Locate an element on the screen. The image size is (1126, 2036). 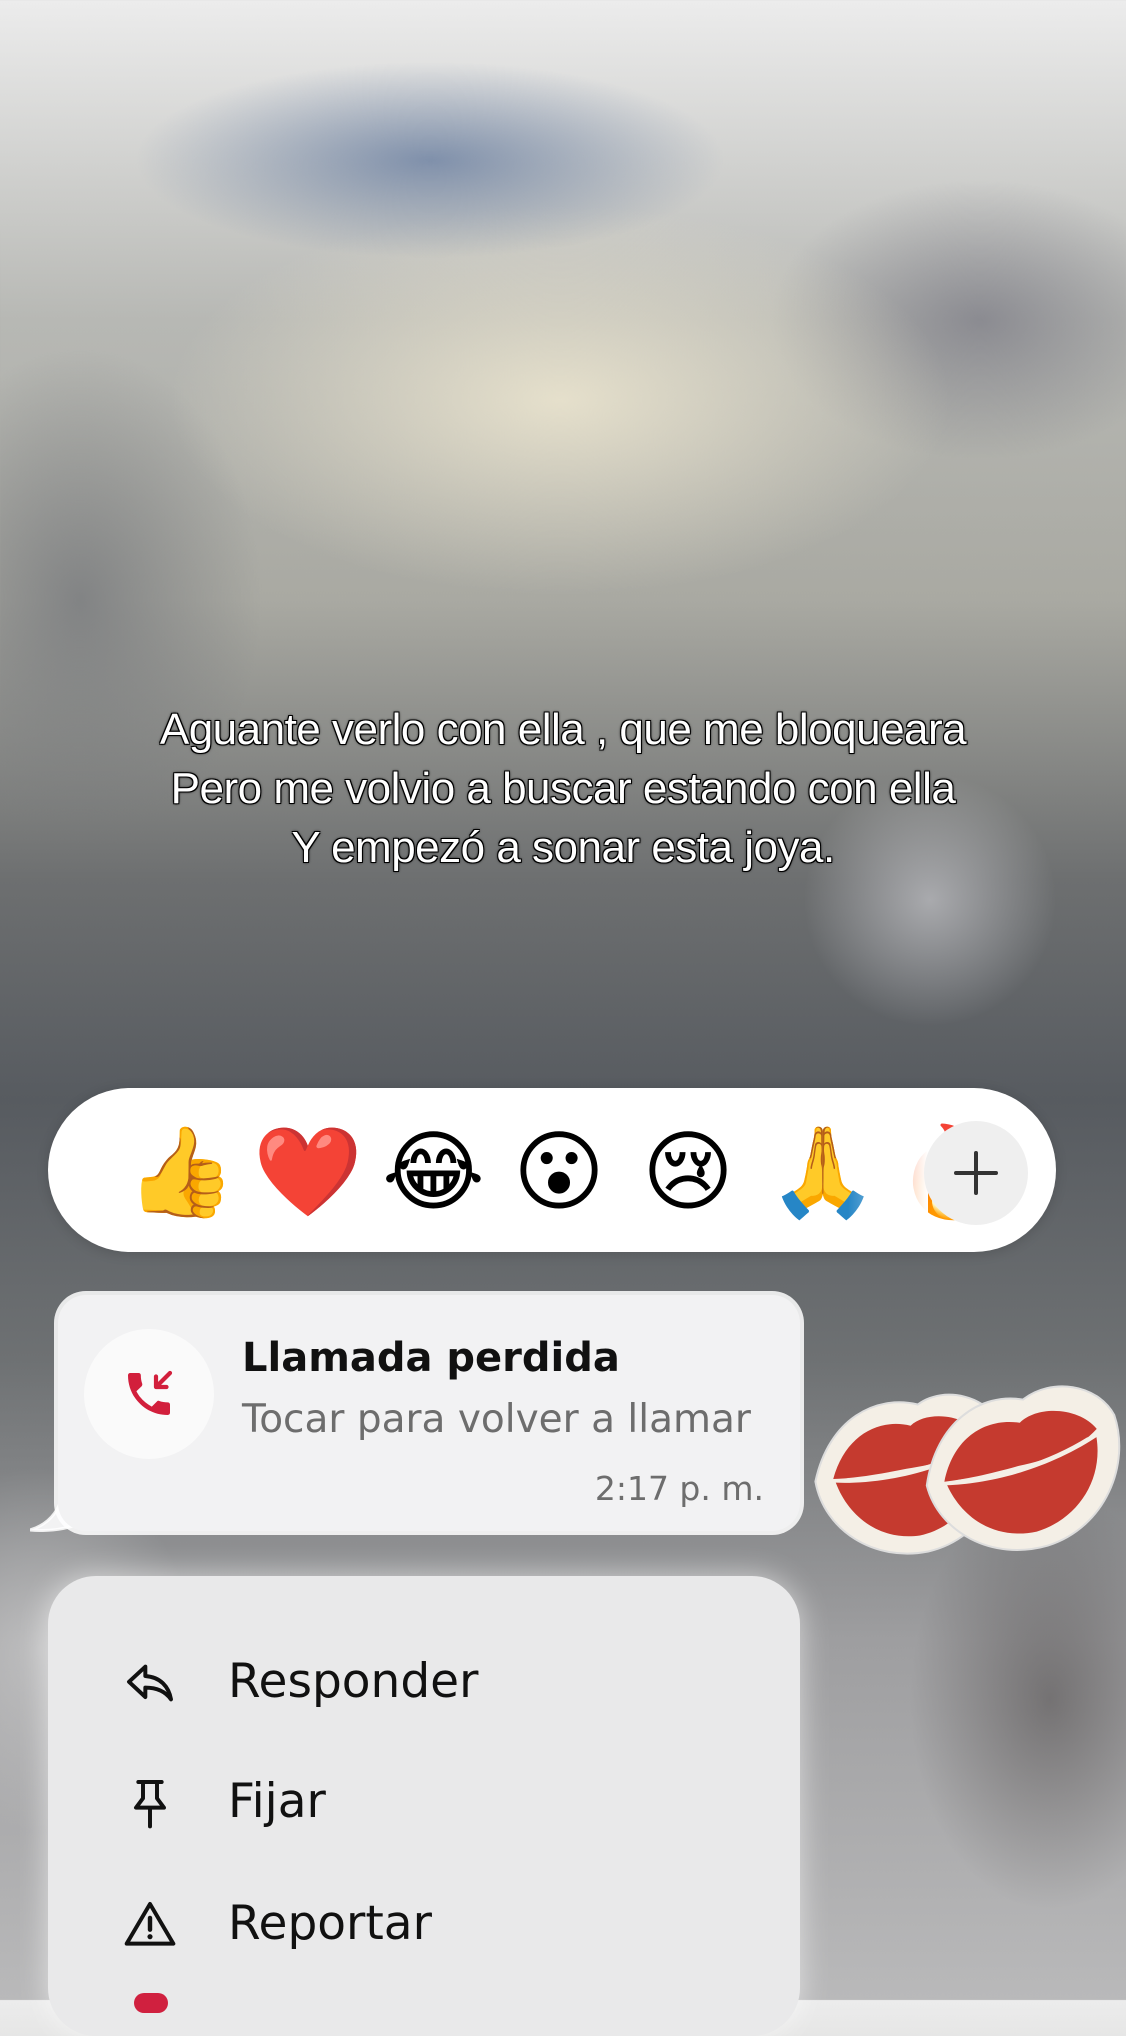
next-menu-icon-peek is located at coordinates (151, 2003).